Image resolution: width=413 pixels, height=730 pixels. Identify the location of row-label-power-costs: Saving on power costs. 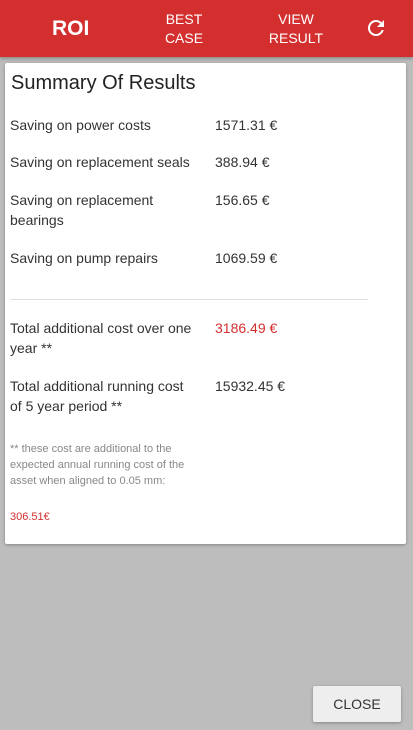
(80, 125).